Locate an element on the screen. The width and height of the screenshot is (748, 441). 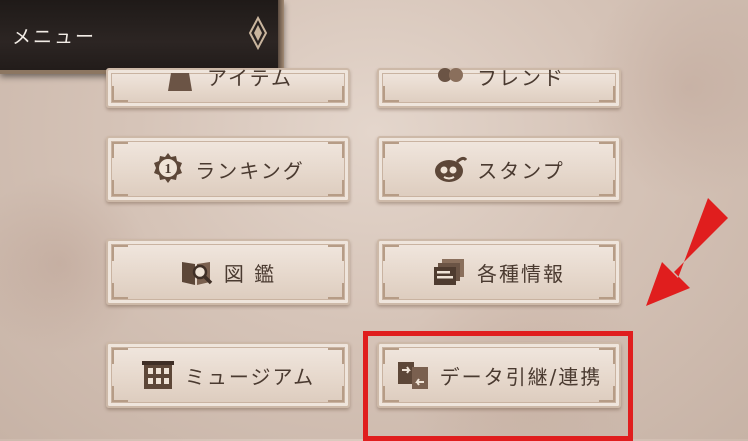
ranking-medal-number: 1 is located at coordinates (168, 169).